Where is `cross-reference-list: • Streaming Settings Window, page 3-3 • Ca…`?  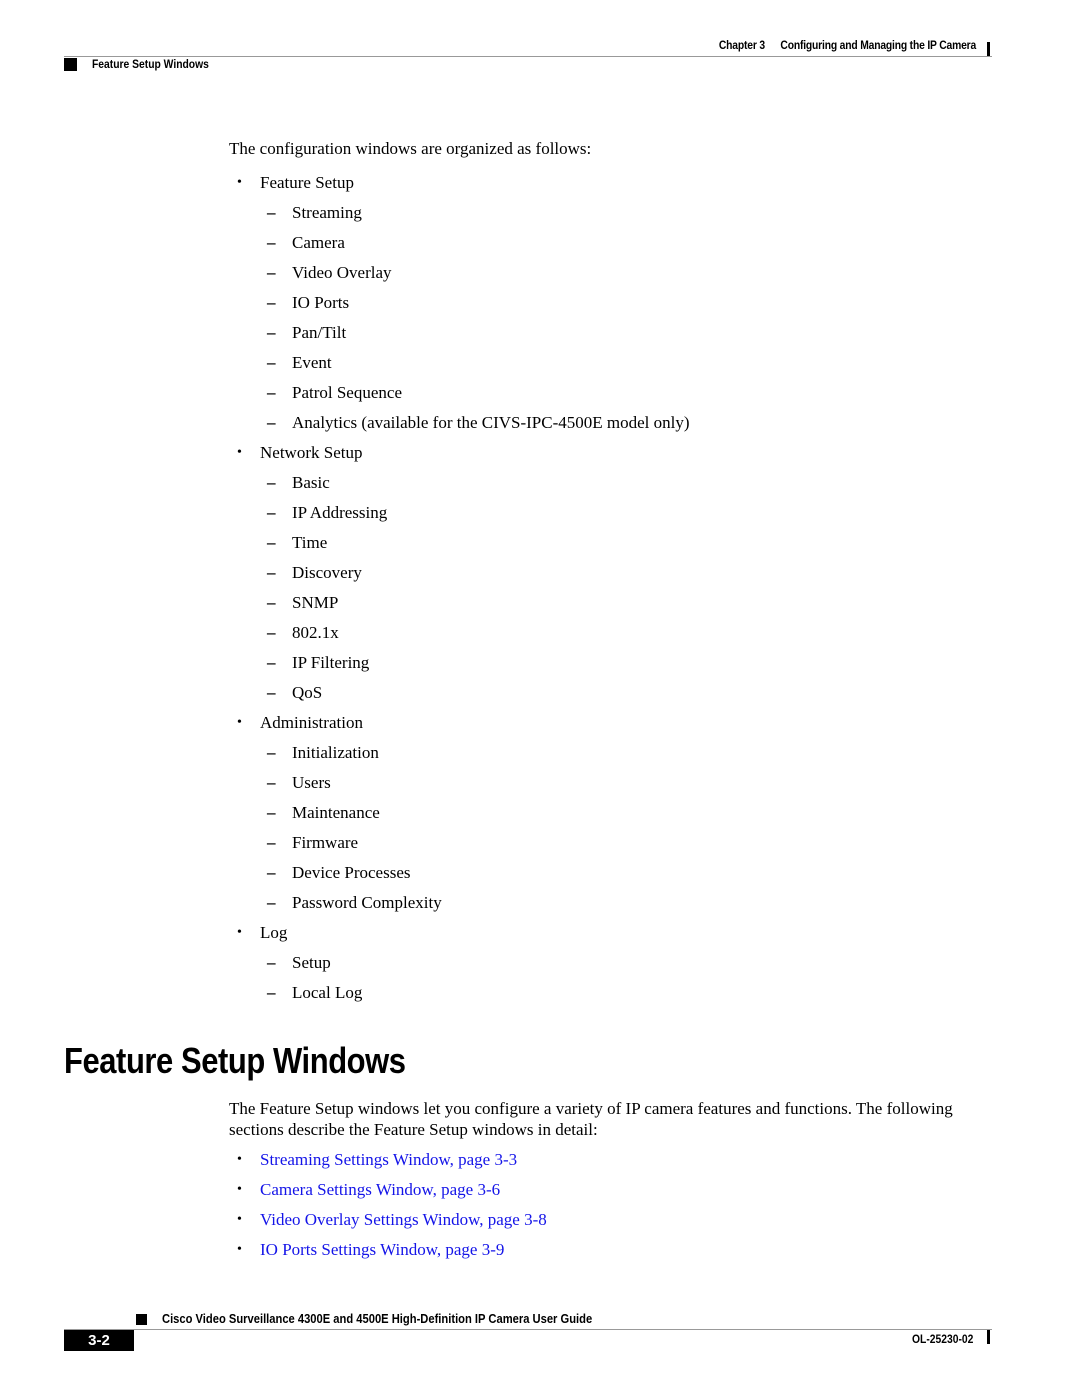
cross-reference-list: • Streaming Settings Window, page 3-3 • Ca… is located at coordinates (609, 1205).